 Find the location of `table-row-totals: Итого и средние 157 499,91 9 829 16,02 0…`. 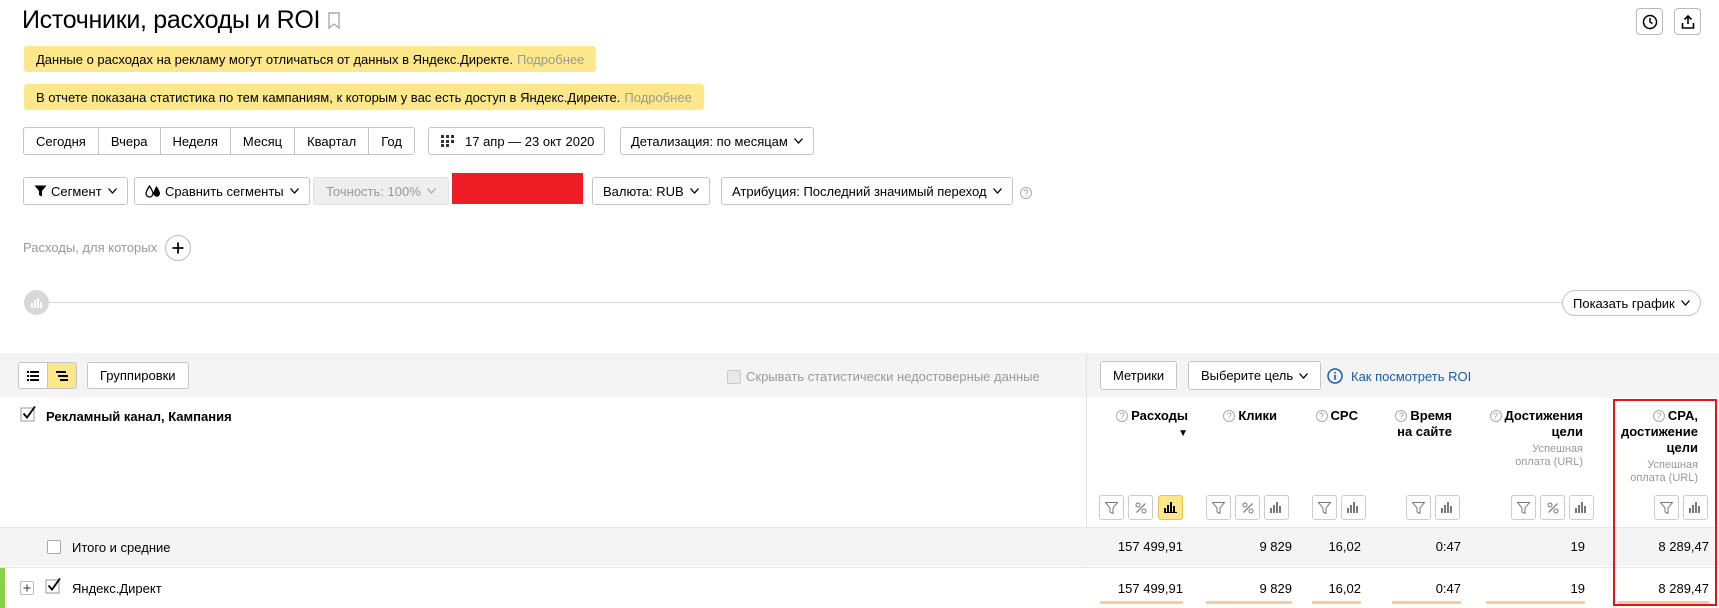

table-row-totals: Итого и средние 157 499,91 9 829 16,02 0… is located at coordinates (859, 546).